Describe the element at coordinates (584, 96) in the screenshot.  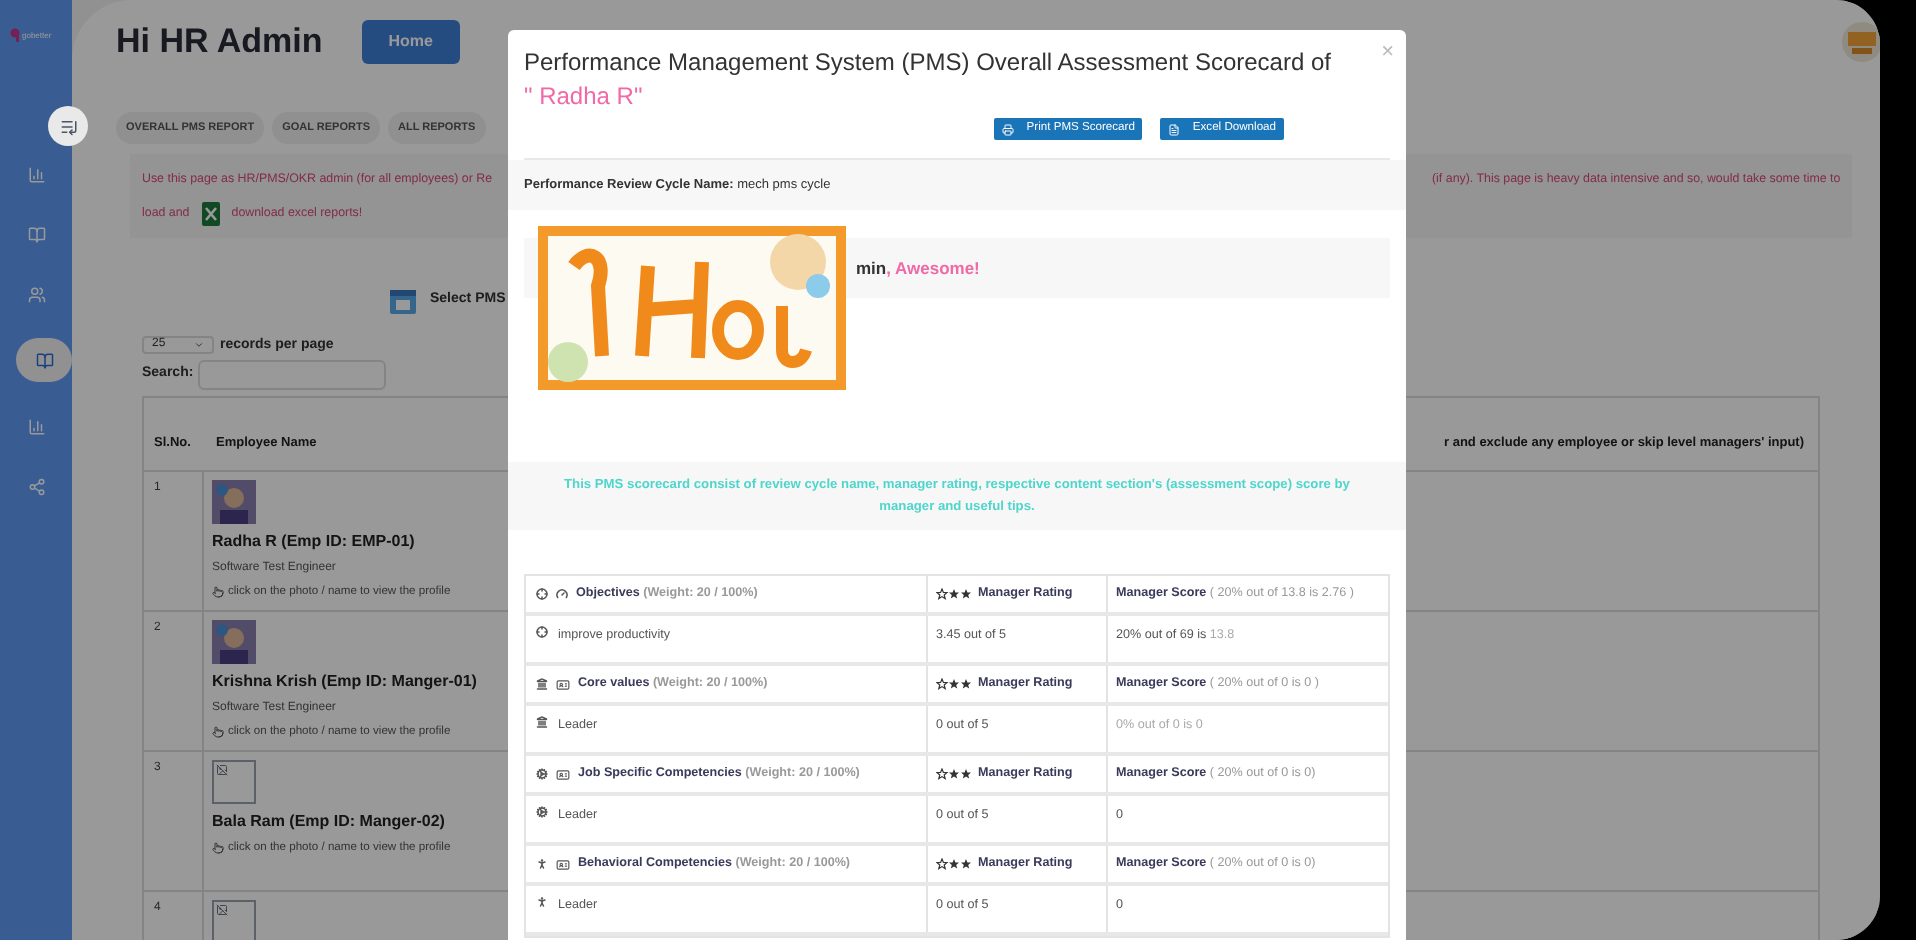
I see `employee-name: " Radha R"` at that location.